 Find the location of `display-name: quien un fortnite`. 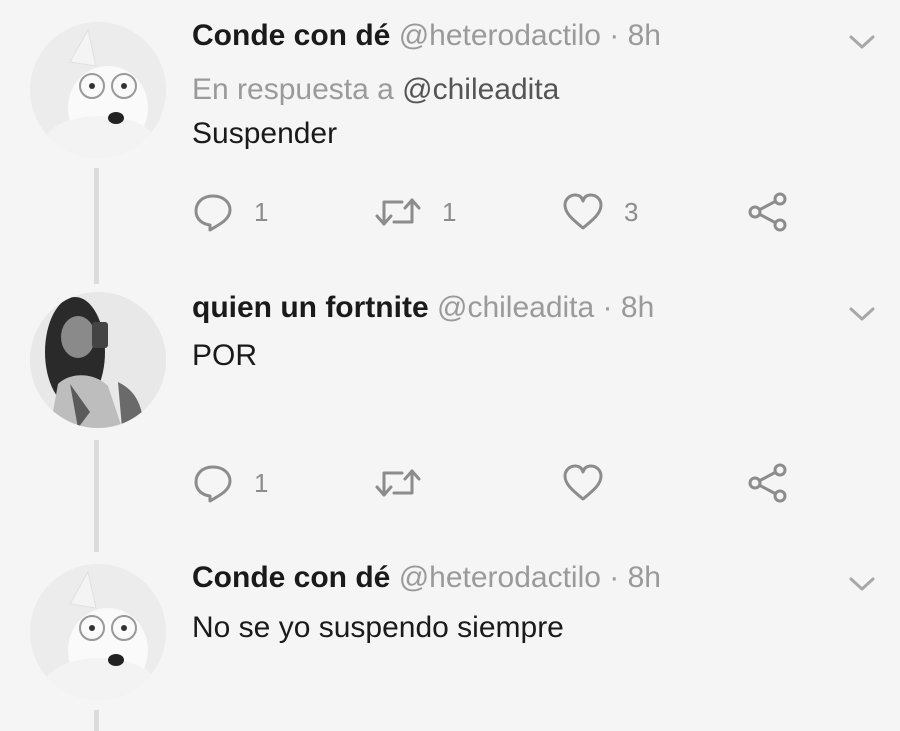

display-name: quien un fortnite is located at coordinates (310, 307).